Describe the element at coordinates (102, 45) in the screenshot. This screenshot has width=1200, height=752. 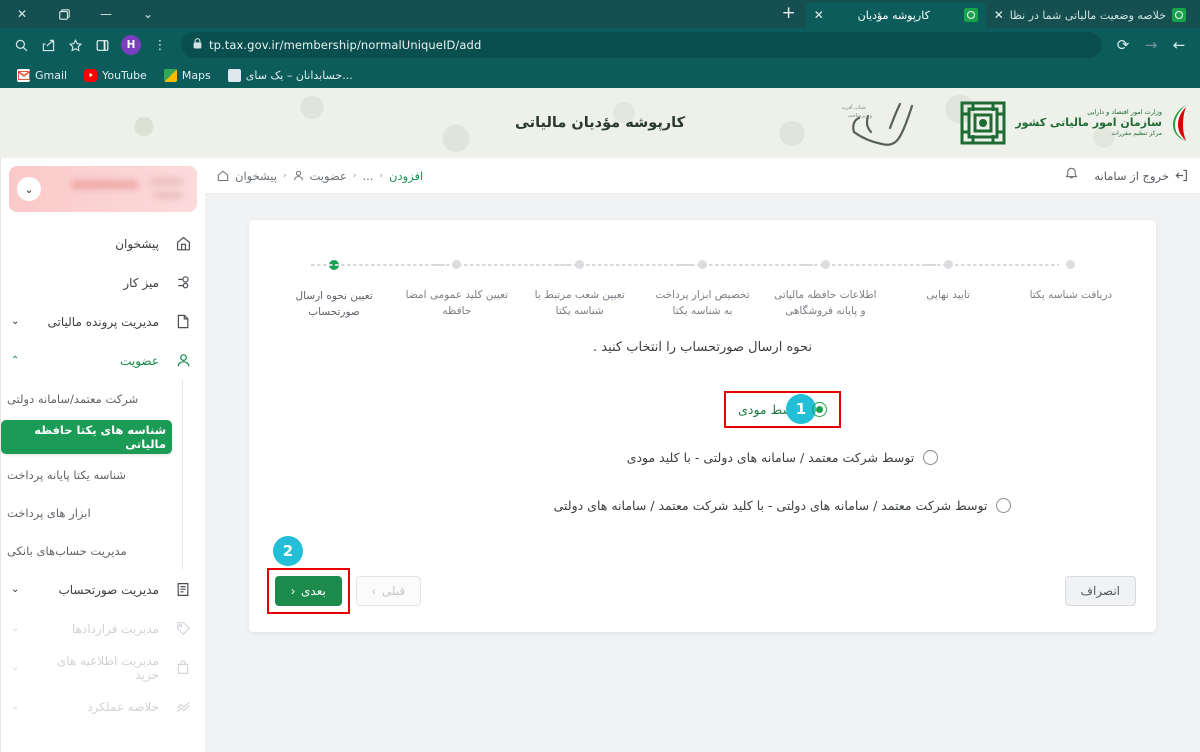
I see `side-panel-icon` at that location.